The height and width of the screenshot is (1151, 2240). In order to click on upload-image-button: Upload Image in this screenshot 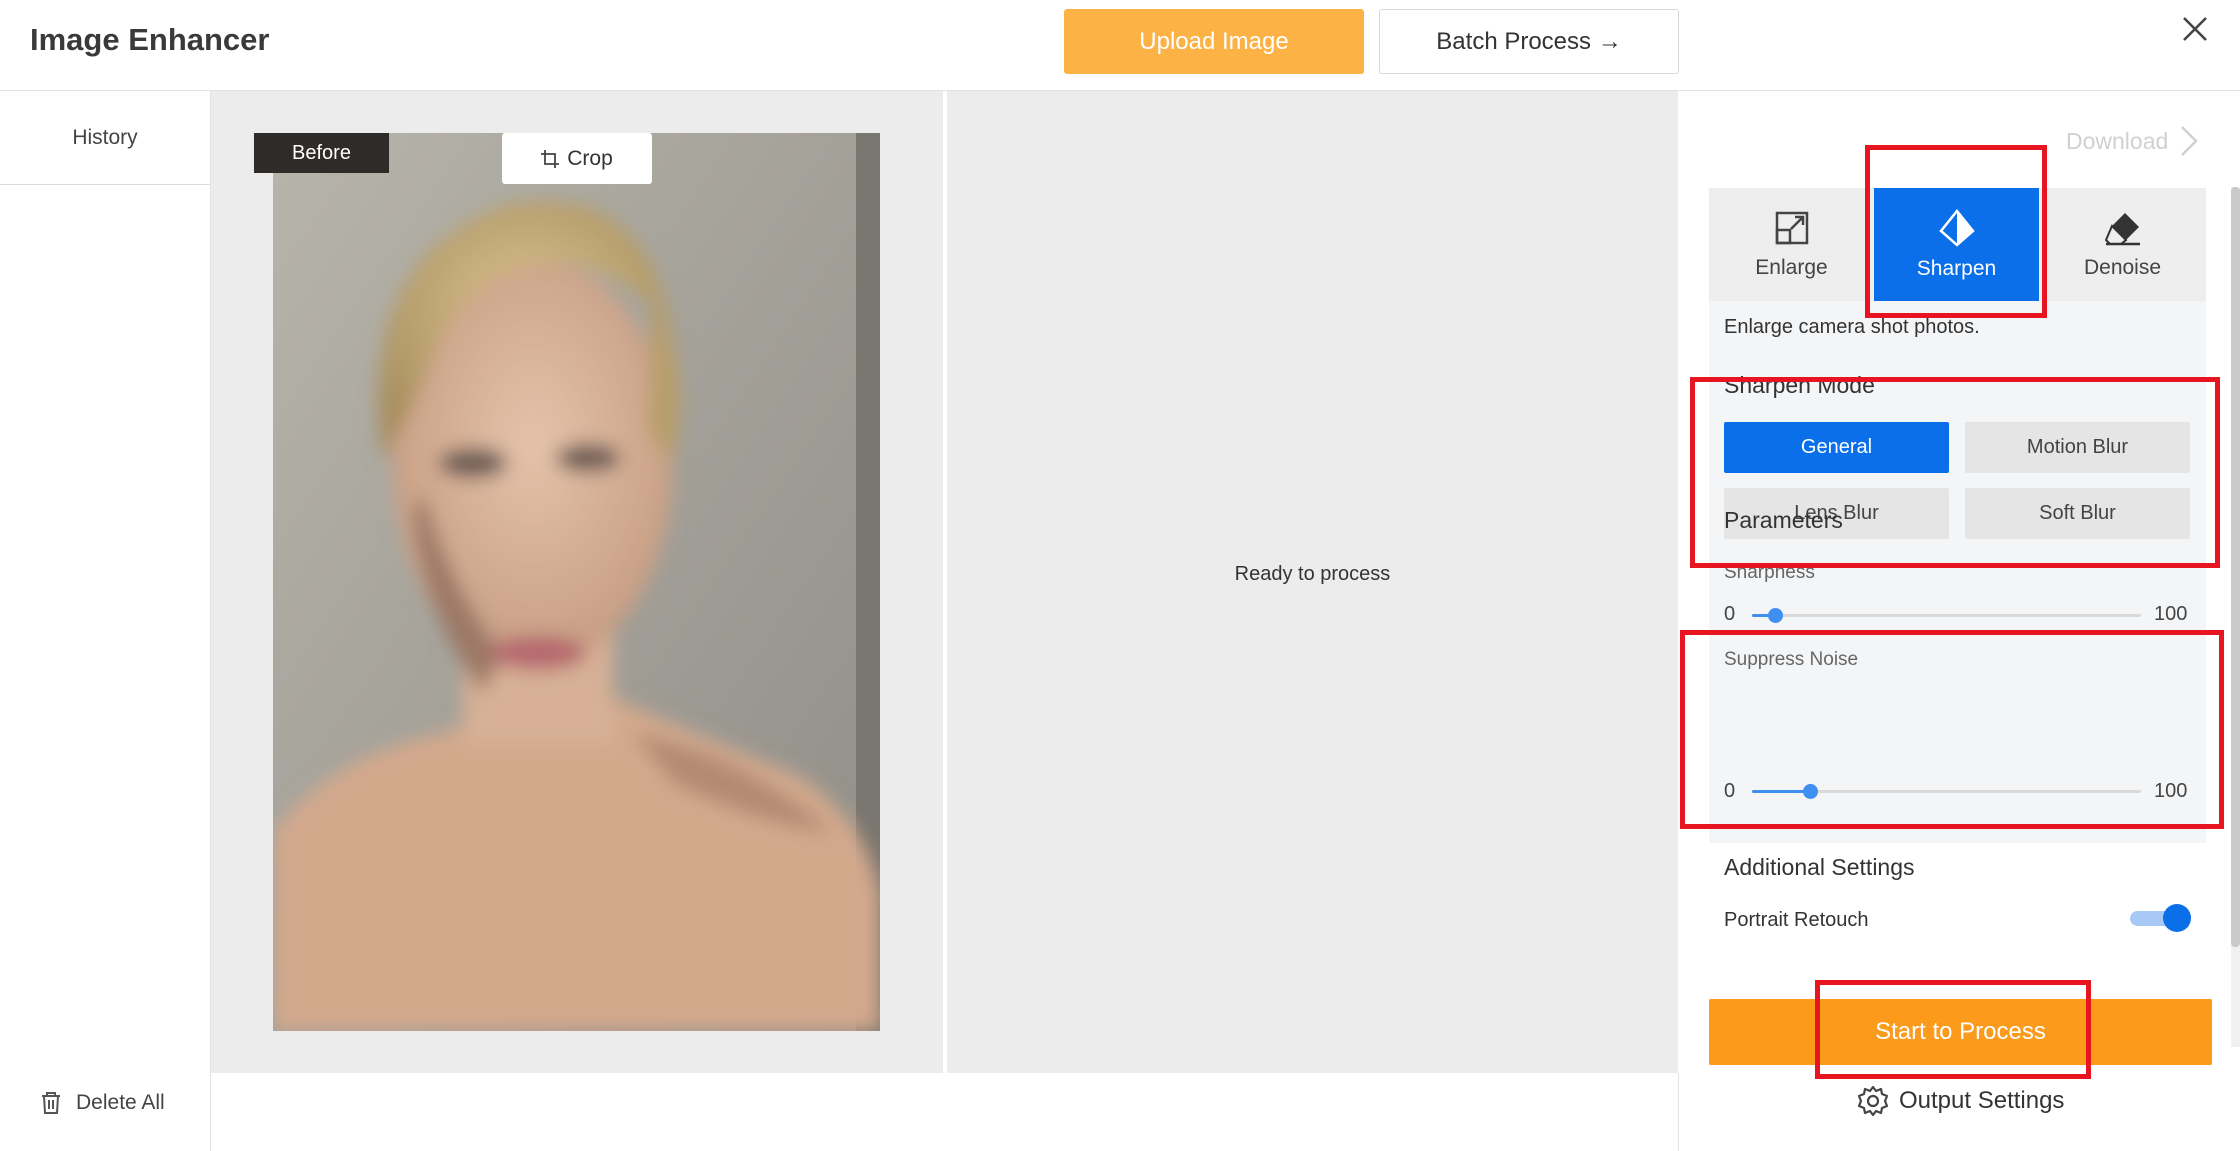, I will do `click(1214, 41)`.